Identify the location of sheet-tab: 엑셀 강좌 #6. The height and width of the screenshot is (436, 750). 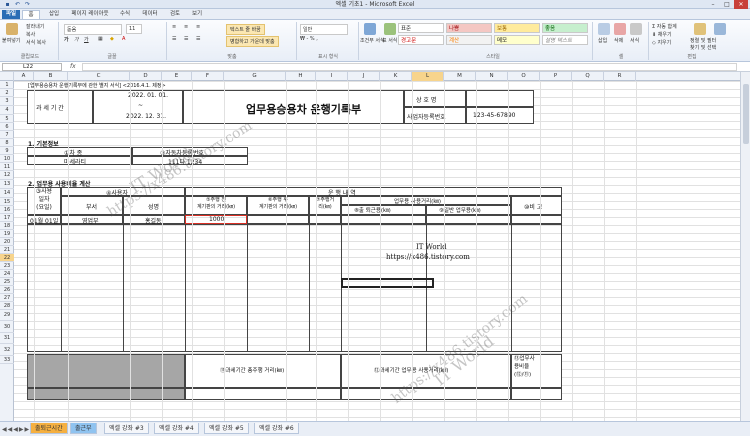
(276, 428).